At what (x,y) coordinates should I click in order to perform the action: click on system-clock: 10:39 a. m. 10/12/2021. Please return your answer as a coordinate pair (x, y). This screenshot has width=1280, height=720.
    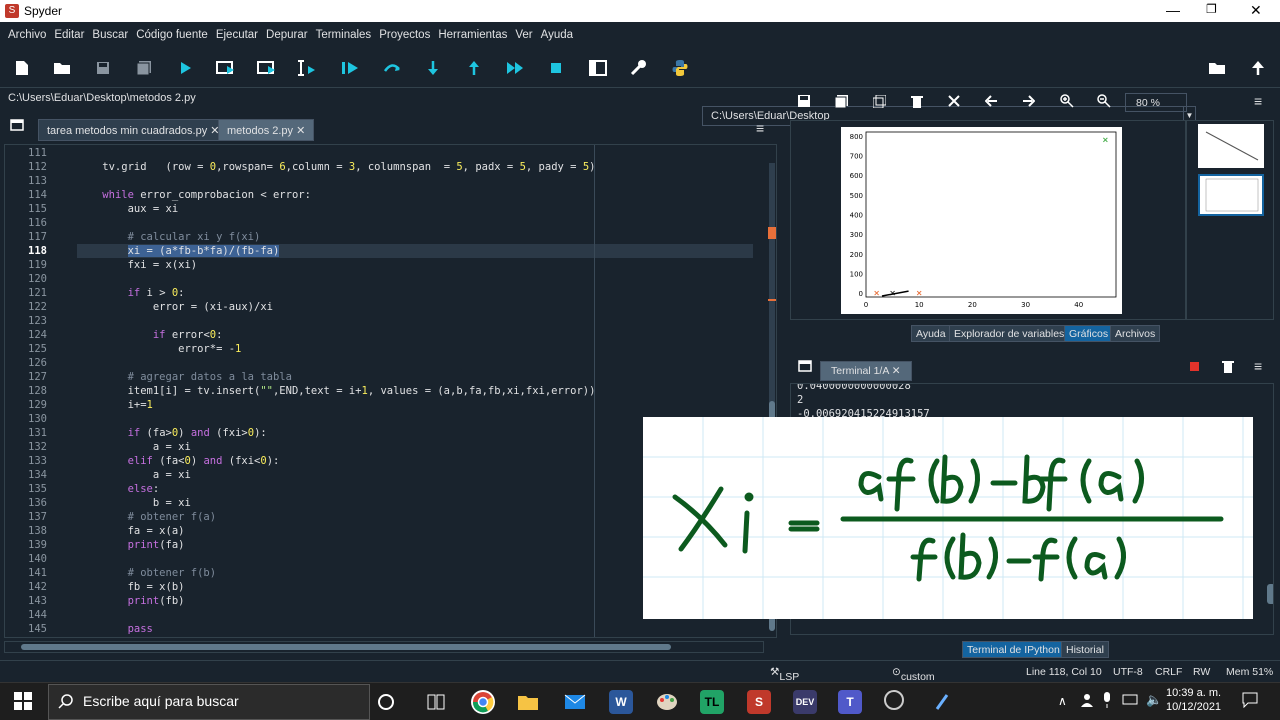
    Looking at the image, I should click on (1193, 700).